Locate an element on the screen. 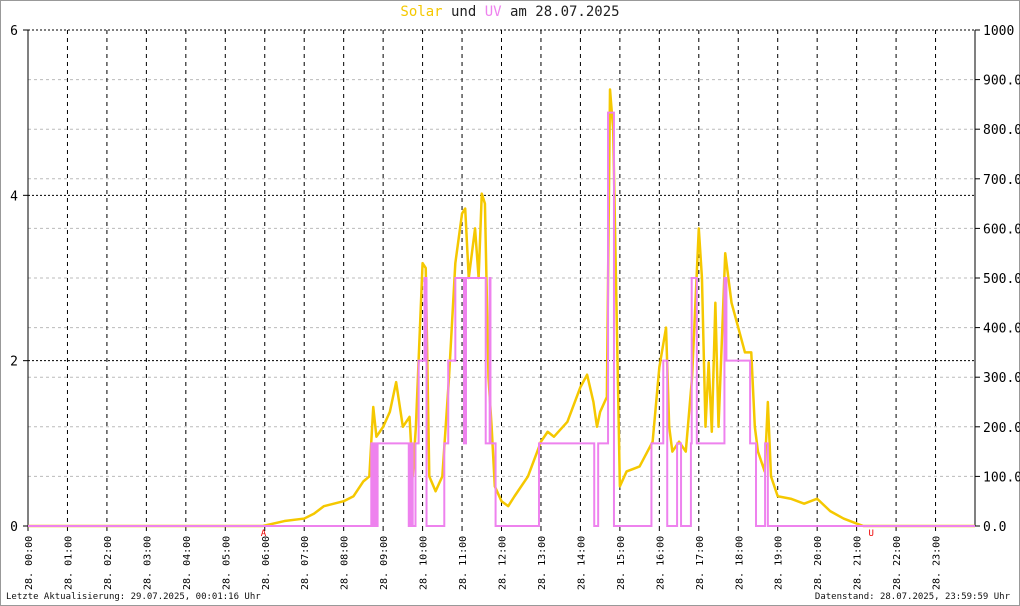 The image size is (1020, 606). marker-a: A is located at coordinates (264, 534).